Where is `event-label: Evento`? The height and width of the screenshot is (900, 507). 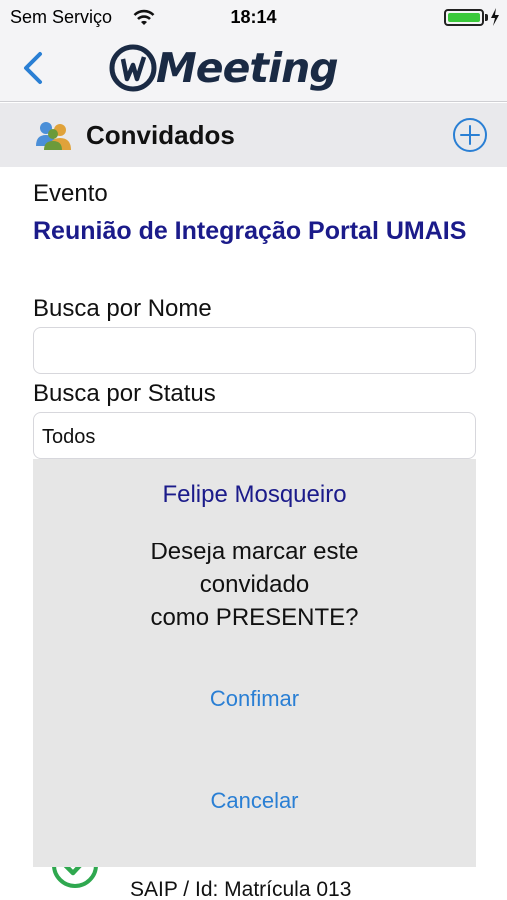
event-label: Evento is located at coordinates (70, 193).